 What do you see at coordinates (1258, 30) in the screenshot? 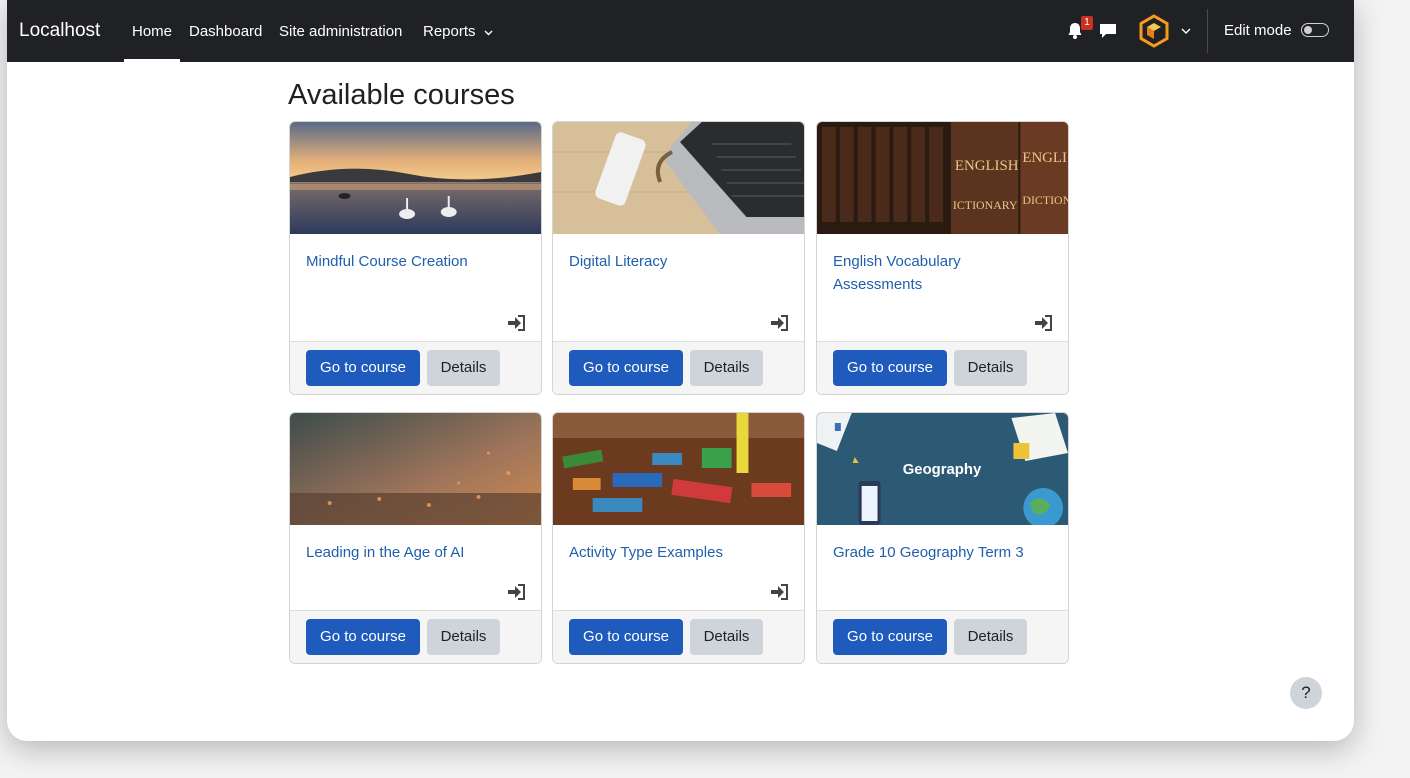
I see `edit-mode-label: Edit mode` at bounding box center [1258, 30].